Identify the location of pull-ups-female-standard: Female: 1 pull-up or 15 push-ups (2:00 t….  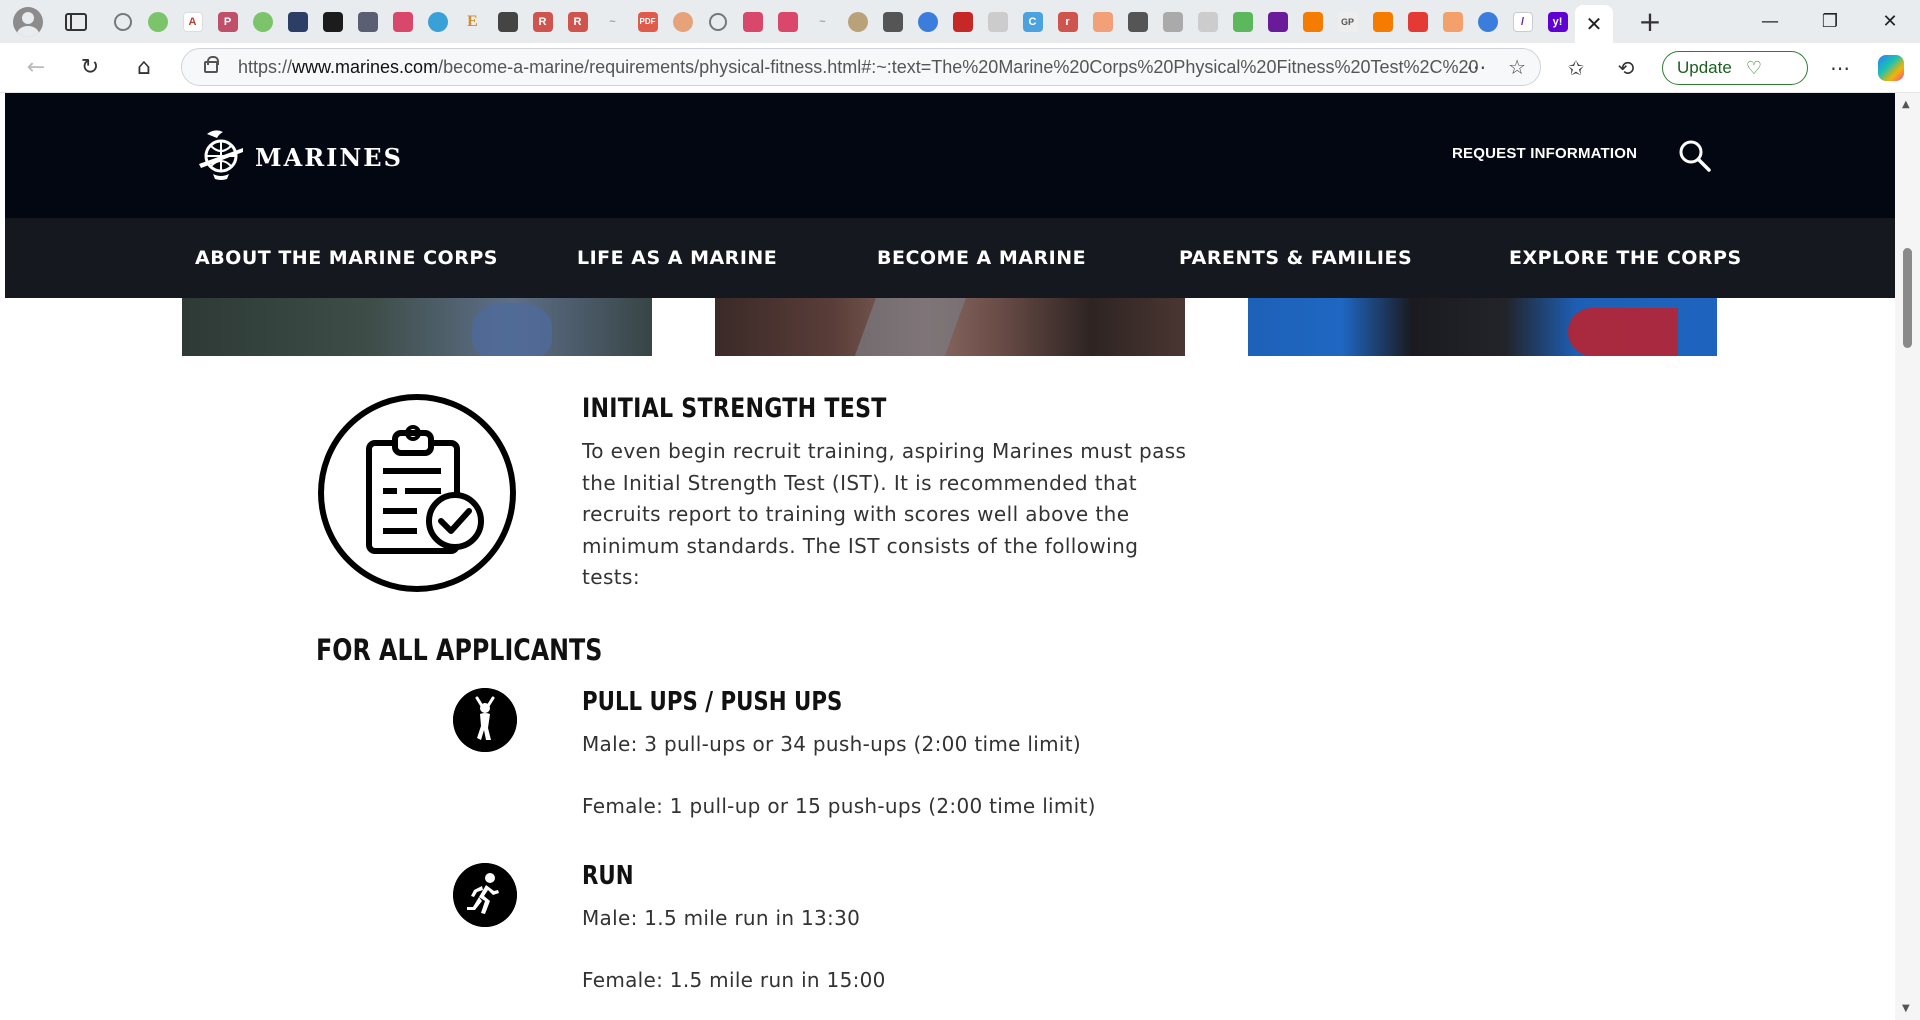
(839, 806).